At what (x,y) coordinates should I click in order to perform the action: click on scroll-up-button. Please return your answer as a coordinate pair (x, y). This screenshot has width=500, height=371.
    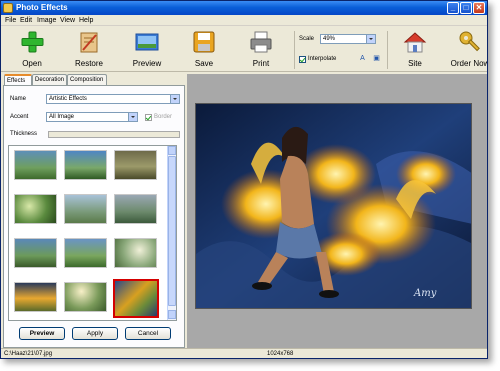
    Looking at the image, I should click on (172, 150).